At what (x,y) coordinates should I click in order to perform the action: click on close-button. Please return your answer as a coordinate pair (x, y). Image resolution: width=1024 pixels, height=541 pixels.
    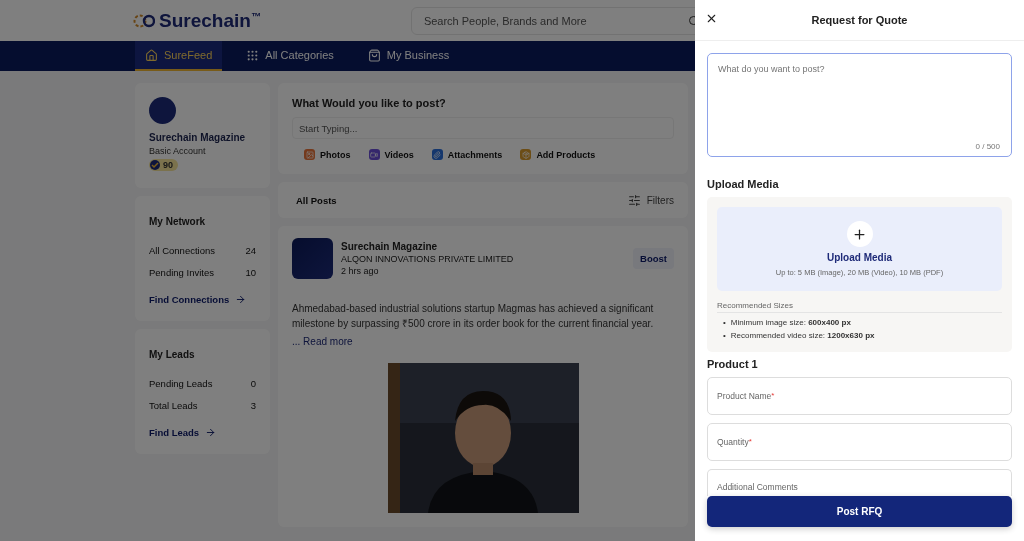
    Looking at the image, I should click on (711, 18).